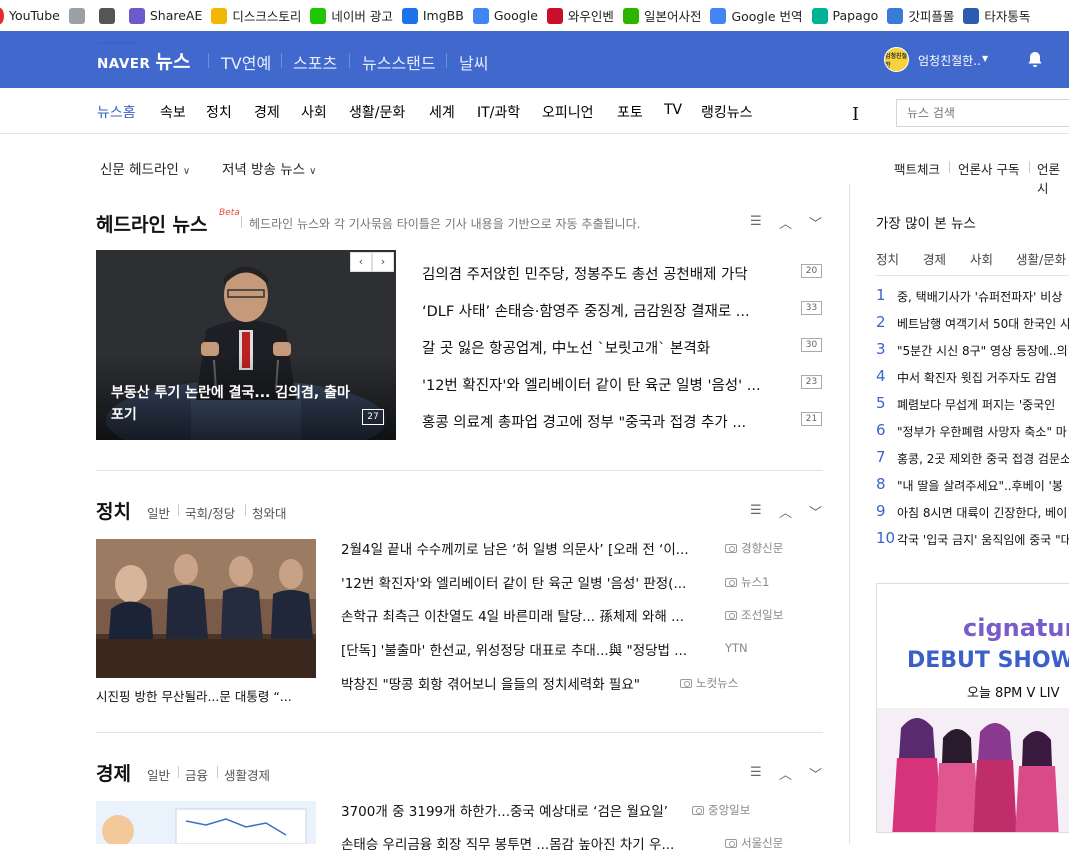 The width and height of the screenshot is (1069, 853). What do you see at coordinates (727, 112) in the screenshot?
I see `section-tab: 랭킹뉴스` at bounding box center [727, 112].